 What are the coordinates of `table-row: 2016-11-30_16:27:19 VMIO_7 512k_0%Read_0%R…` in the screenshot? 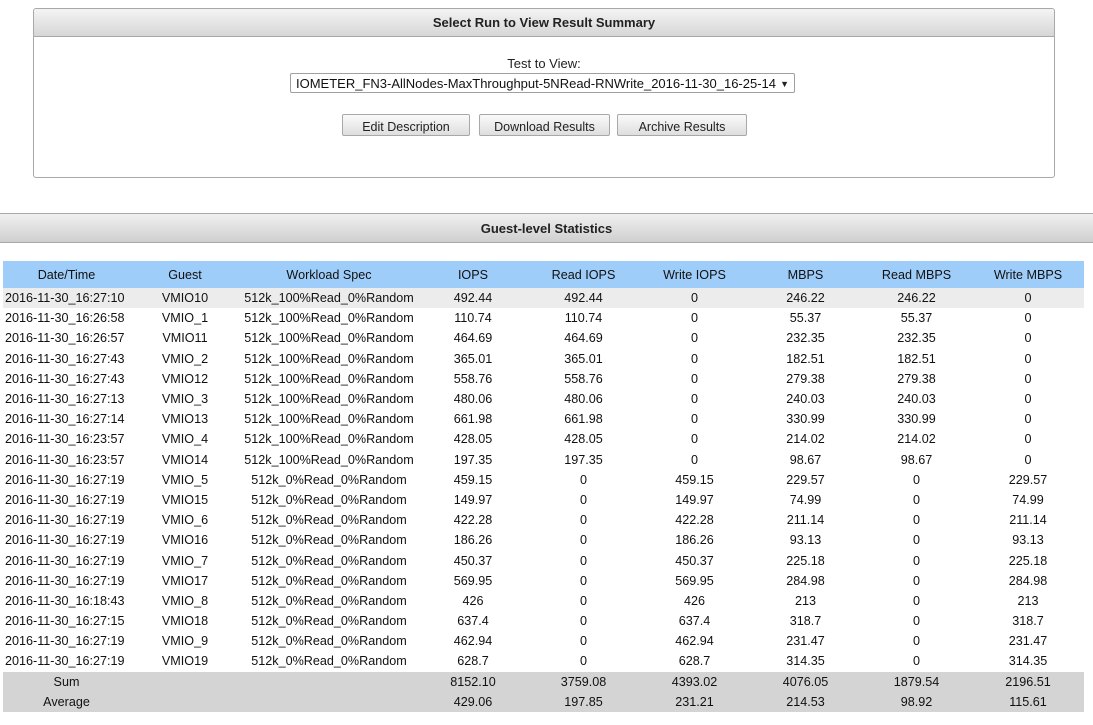 It's located at (543, 560).